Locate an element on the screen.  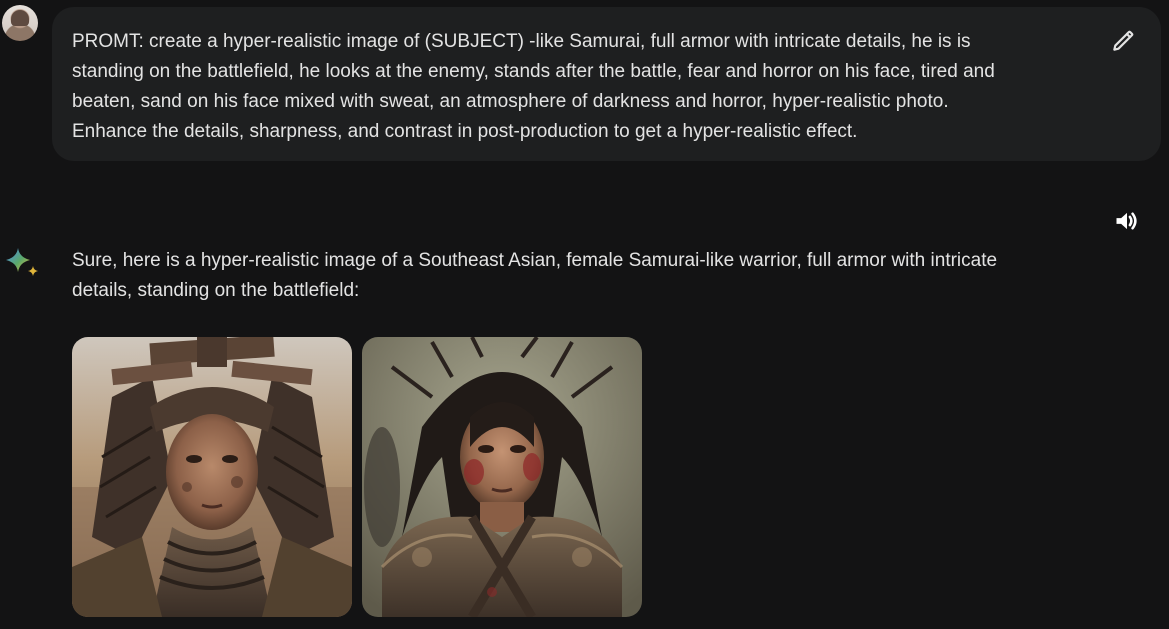
user-avatar is located at coordinates (20, 23).